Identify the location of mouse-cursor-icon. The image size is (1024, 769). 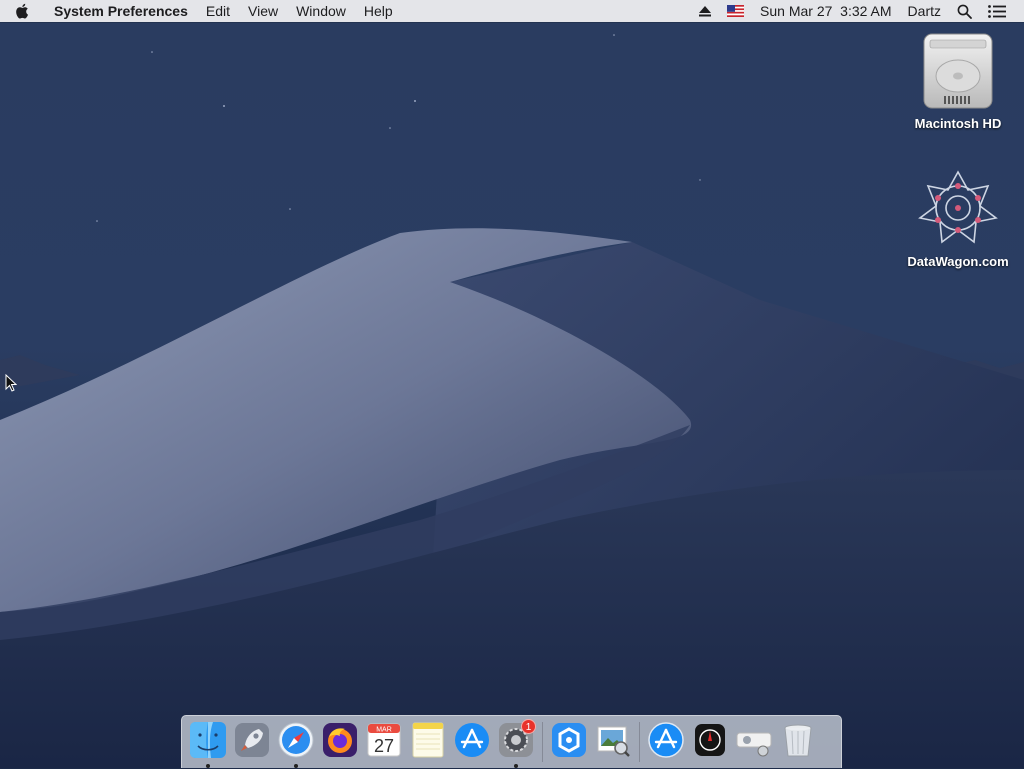
(11, 383).